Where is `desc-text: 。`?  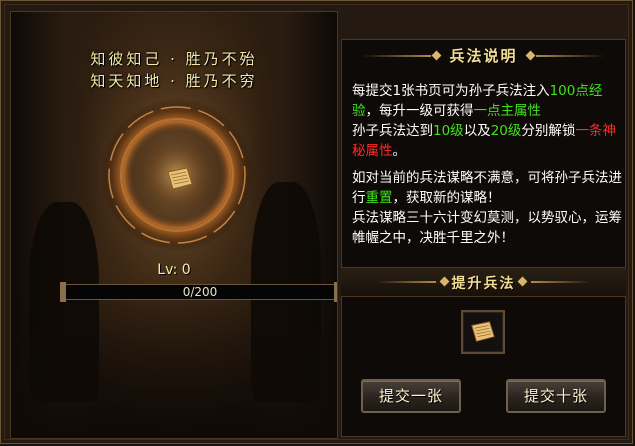 desc-text: 。 is located at coordinates (399, 151).